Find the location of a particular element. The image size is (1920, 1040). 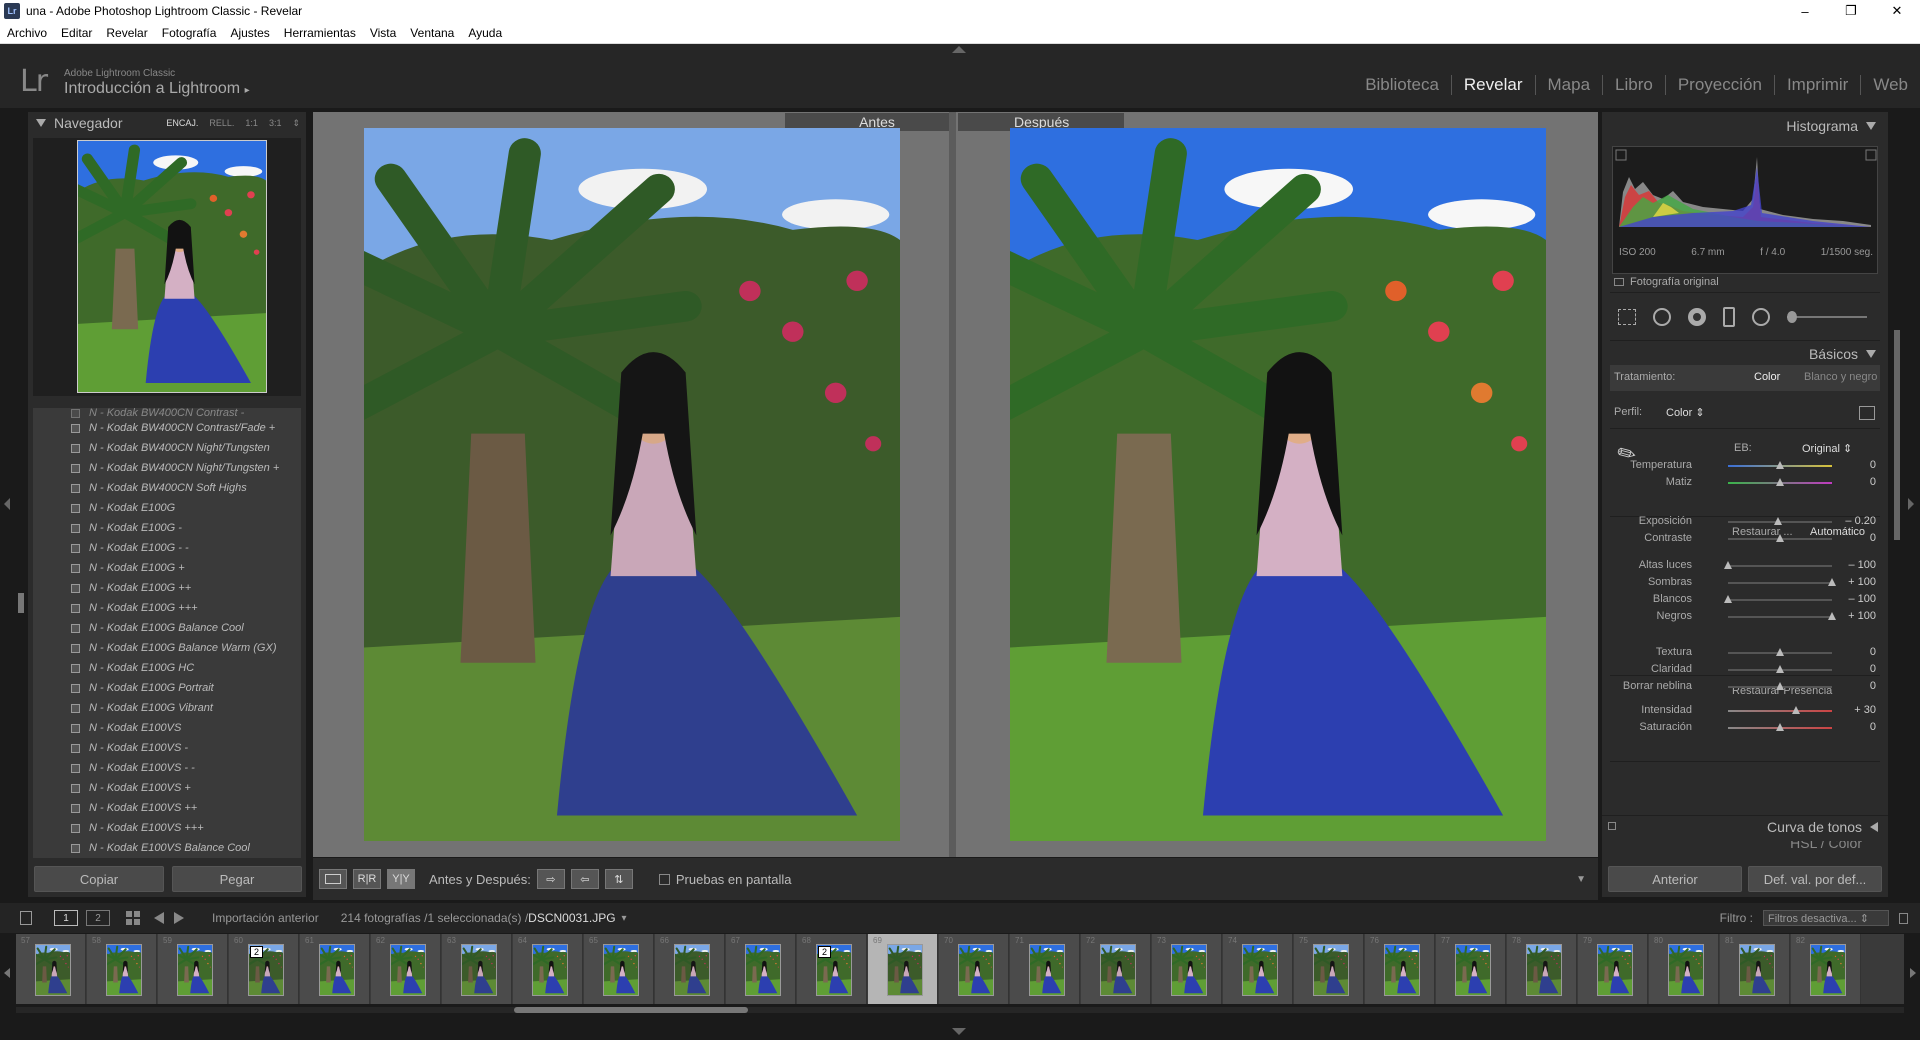

preset-item: N - Kodak E100VS ++ is located at coordinates (167, 808).